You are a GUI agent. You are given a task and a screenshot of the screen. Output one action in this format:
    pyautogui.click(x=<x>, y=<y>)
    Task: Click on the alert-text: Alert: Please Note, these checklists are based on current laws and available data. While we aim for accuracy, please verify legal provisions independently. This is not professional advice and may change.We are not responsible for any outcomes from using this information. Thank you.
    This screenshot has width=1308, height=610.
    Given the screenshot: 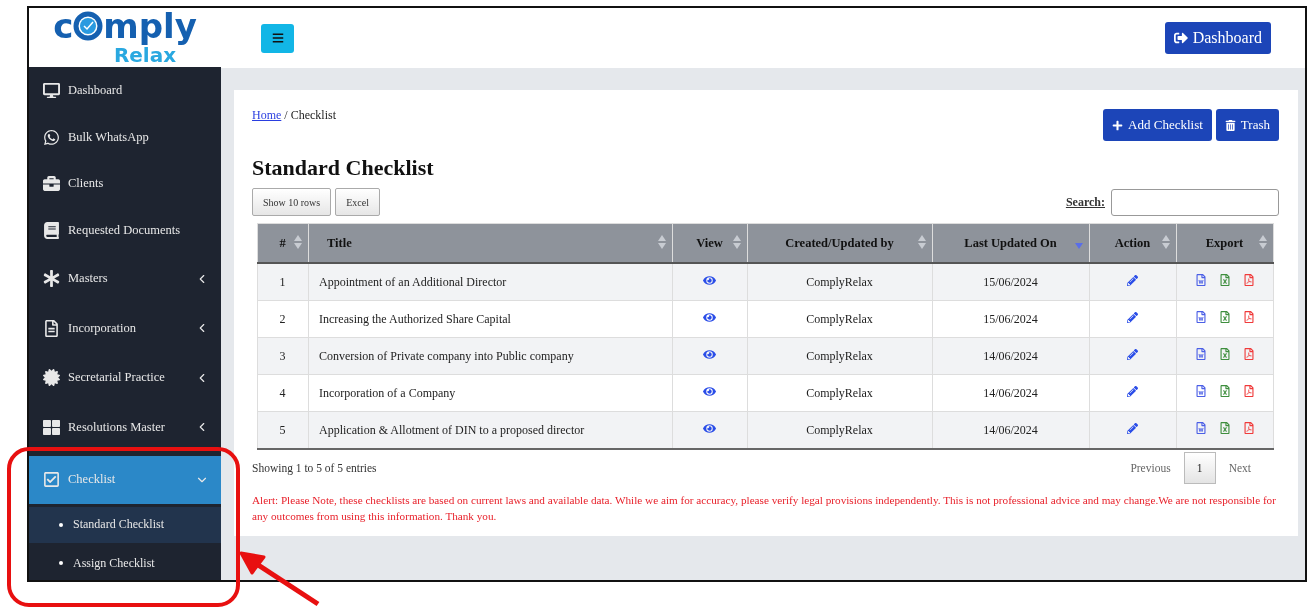 What is the action you would take?
    pyautogui.click(x=764, y=508)
    